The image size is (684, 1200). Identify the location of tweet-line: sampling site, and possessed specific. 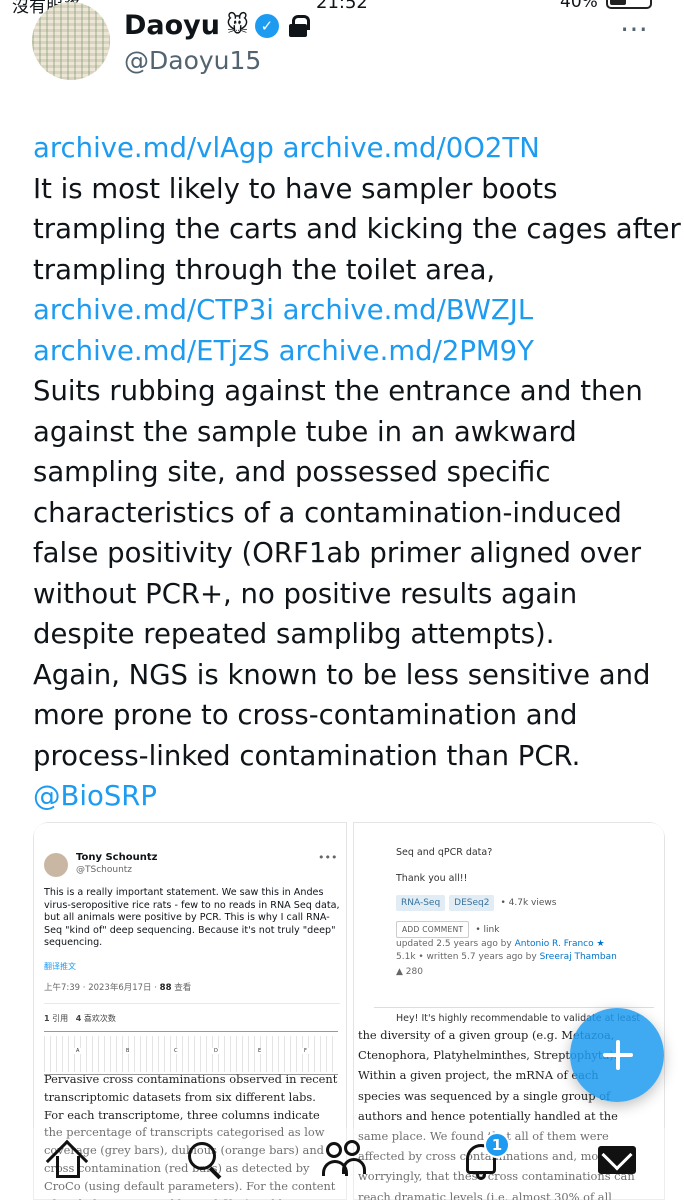
(348, 472).